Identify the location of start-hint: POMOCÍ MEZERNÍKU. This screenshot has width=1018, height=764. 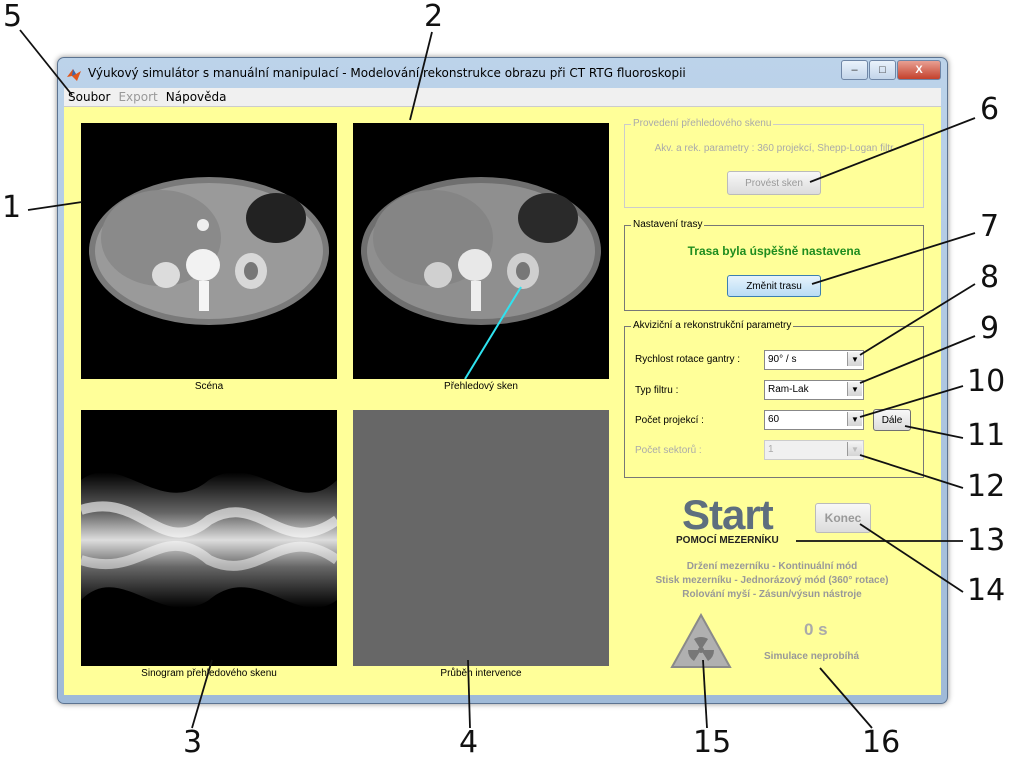
(727, 540).